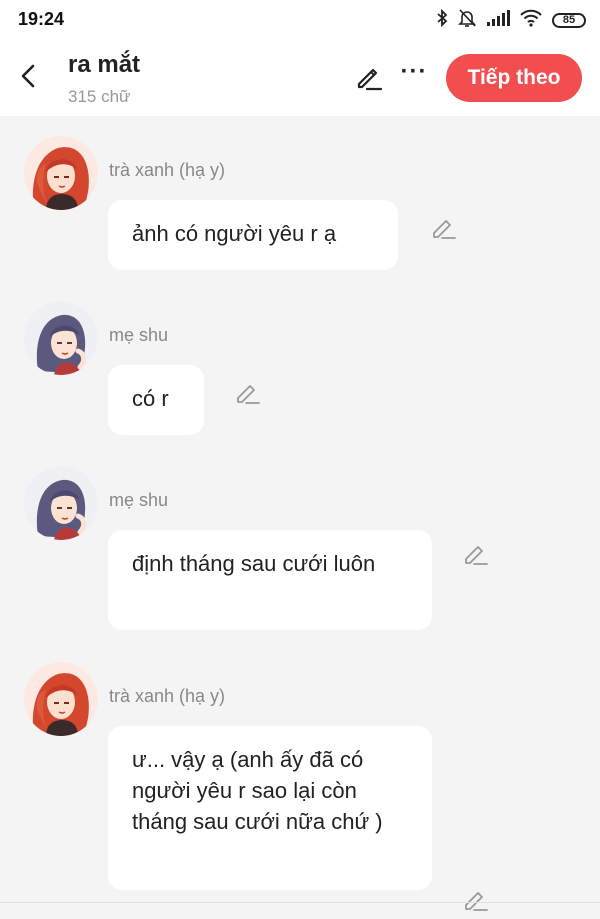  I want to click on next-button: Tiếp theo, so click(514, 78).